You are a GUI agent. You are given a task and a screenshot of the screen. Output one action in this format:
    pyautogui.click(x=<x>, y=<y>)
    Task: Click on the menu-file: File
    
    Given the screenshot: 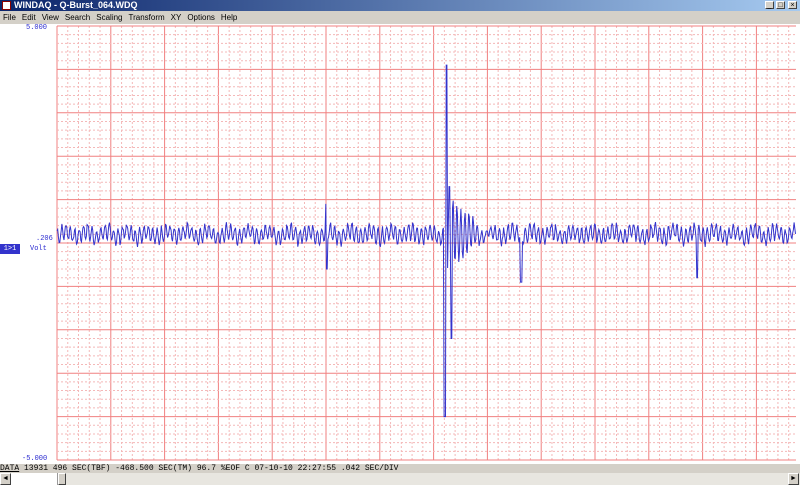 What is the action you would take?
    pyautogui.click(x=9, y=17)
    